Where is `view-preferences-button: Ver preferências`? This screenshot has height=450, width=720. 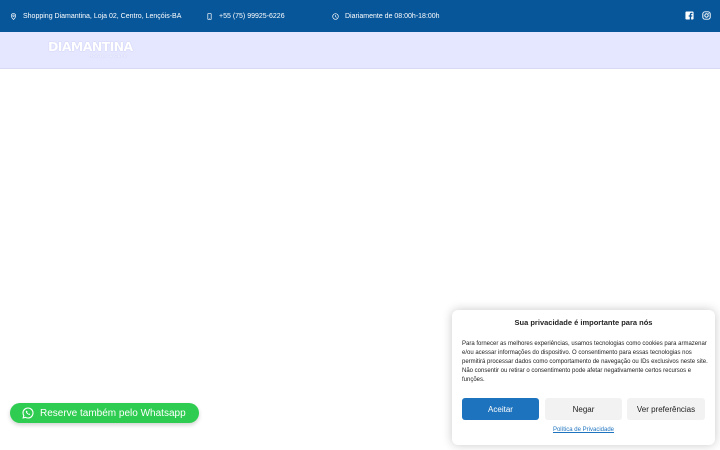 view-preferences-button: Ver preferências is located at coordinates (666, 409).